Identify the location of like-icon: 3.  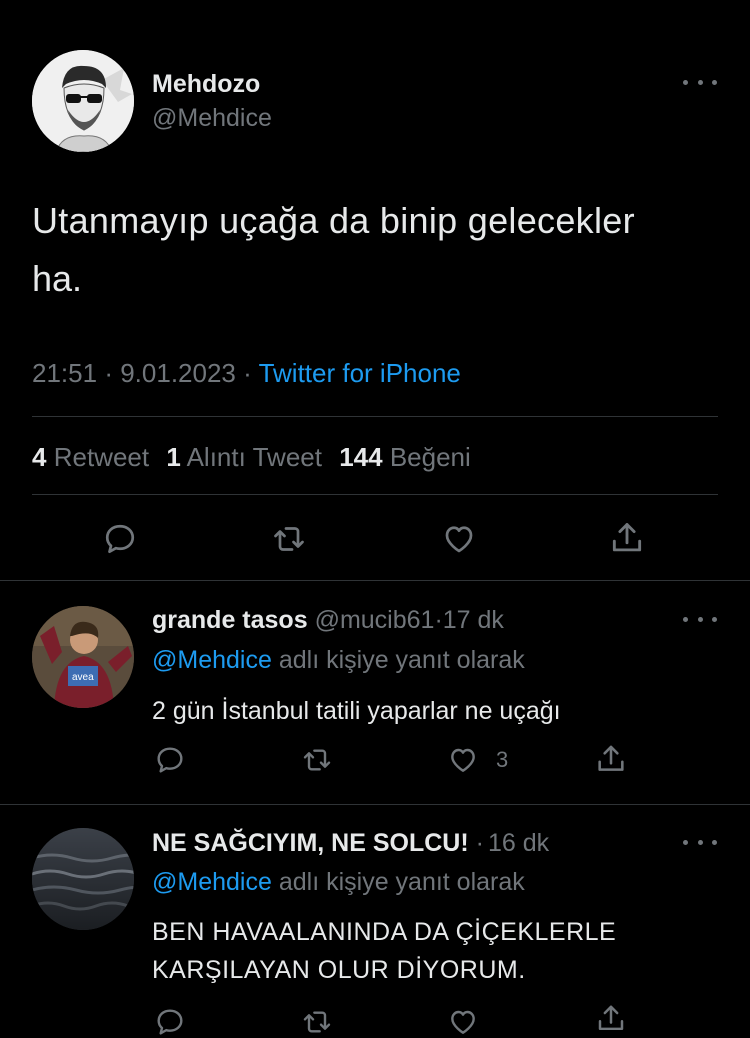
(477, 760).